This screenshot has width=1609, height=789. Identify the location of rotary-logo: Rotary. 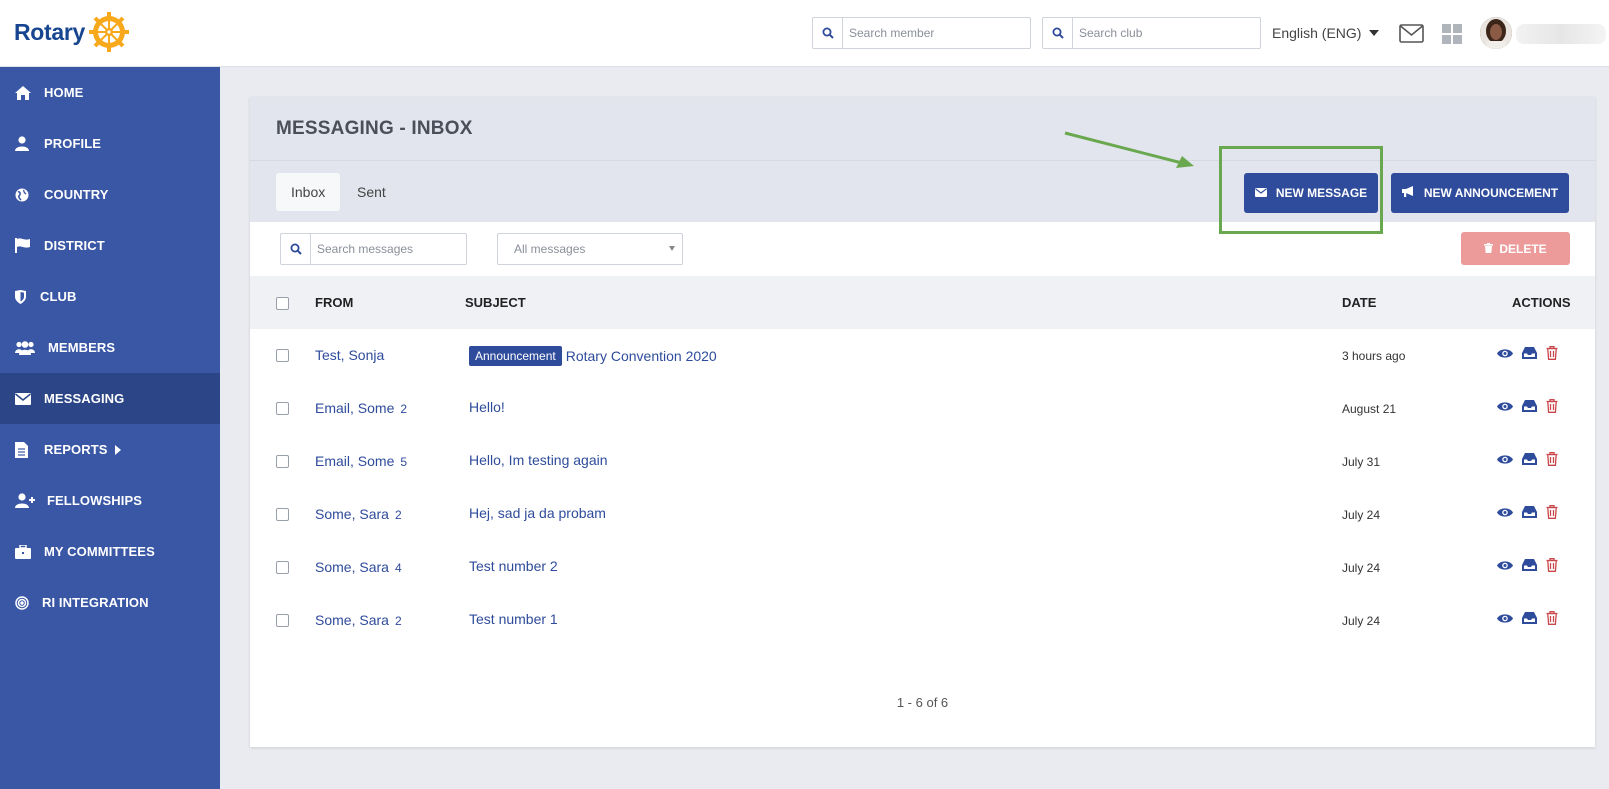
(72, 32).